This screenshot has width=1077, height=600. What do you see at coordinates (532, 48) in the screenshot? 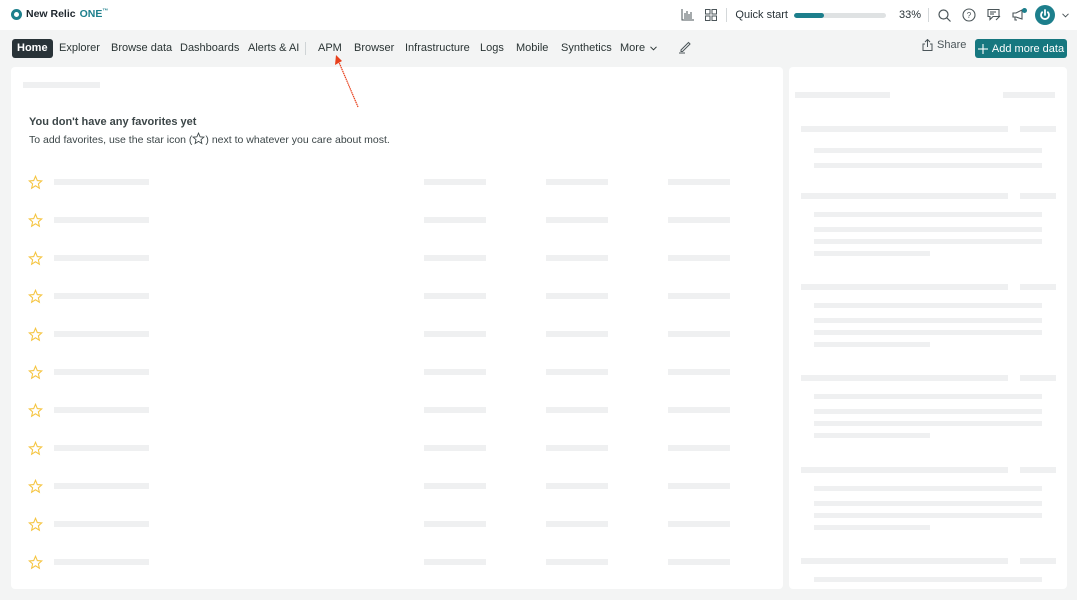
I see `nav-item-mobile: Mobile` at bounding box center [532, 48].